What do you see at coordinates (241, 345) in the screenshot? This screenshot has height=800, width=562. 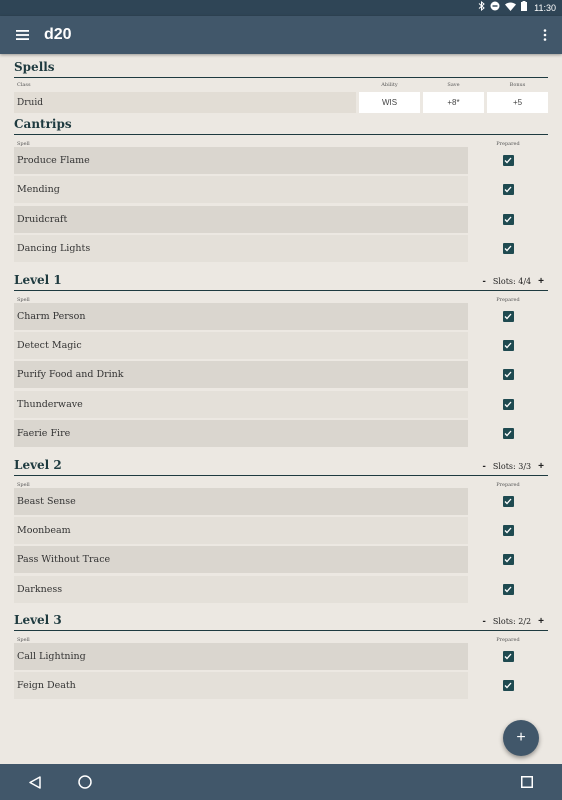 I see `spell-name: Detect Magic` at bounding box center [241, 345].